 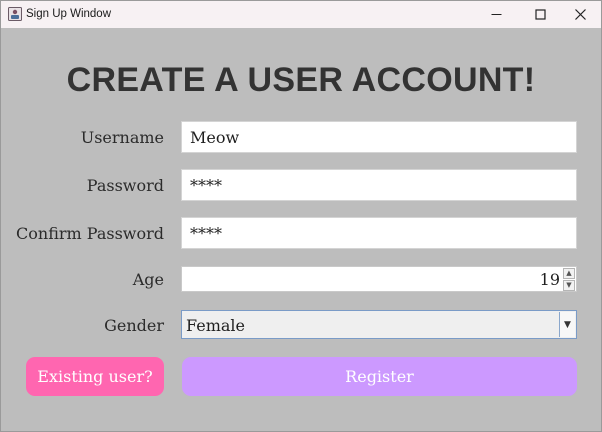 What do you see at coordinates (95, 376) in the screenshot?
I see `existing-user-button: Existing user?` at bounding box center [95, 376].